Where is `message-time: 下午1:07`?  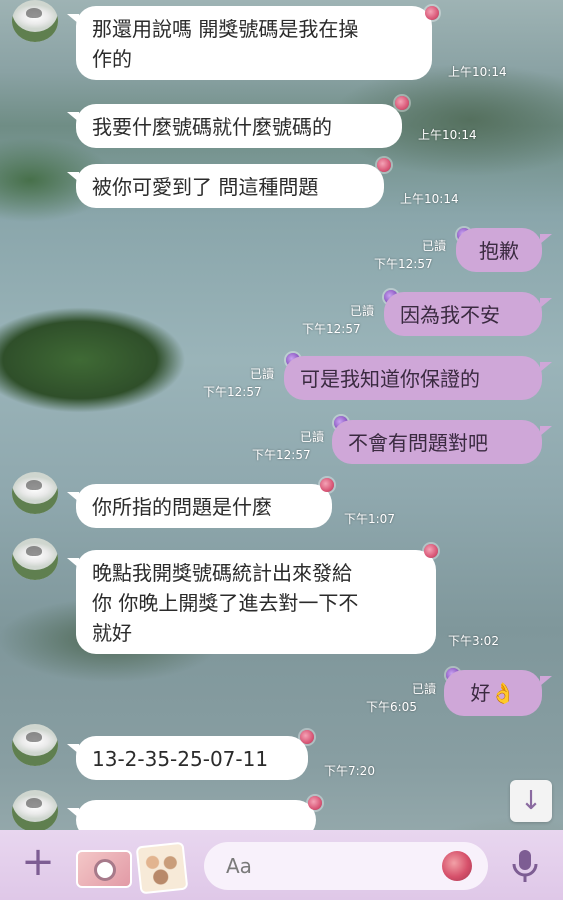 message-time: 下午1:07 is located at coordinates (369, 519).